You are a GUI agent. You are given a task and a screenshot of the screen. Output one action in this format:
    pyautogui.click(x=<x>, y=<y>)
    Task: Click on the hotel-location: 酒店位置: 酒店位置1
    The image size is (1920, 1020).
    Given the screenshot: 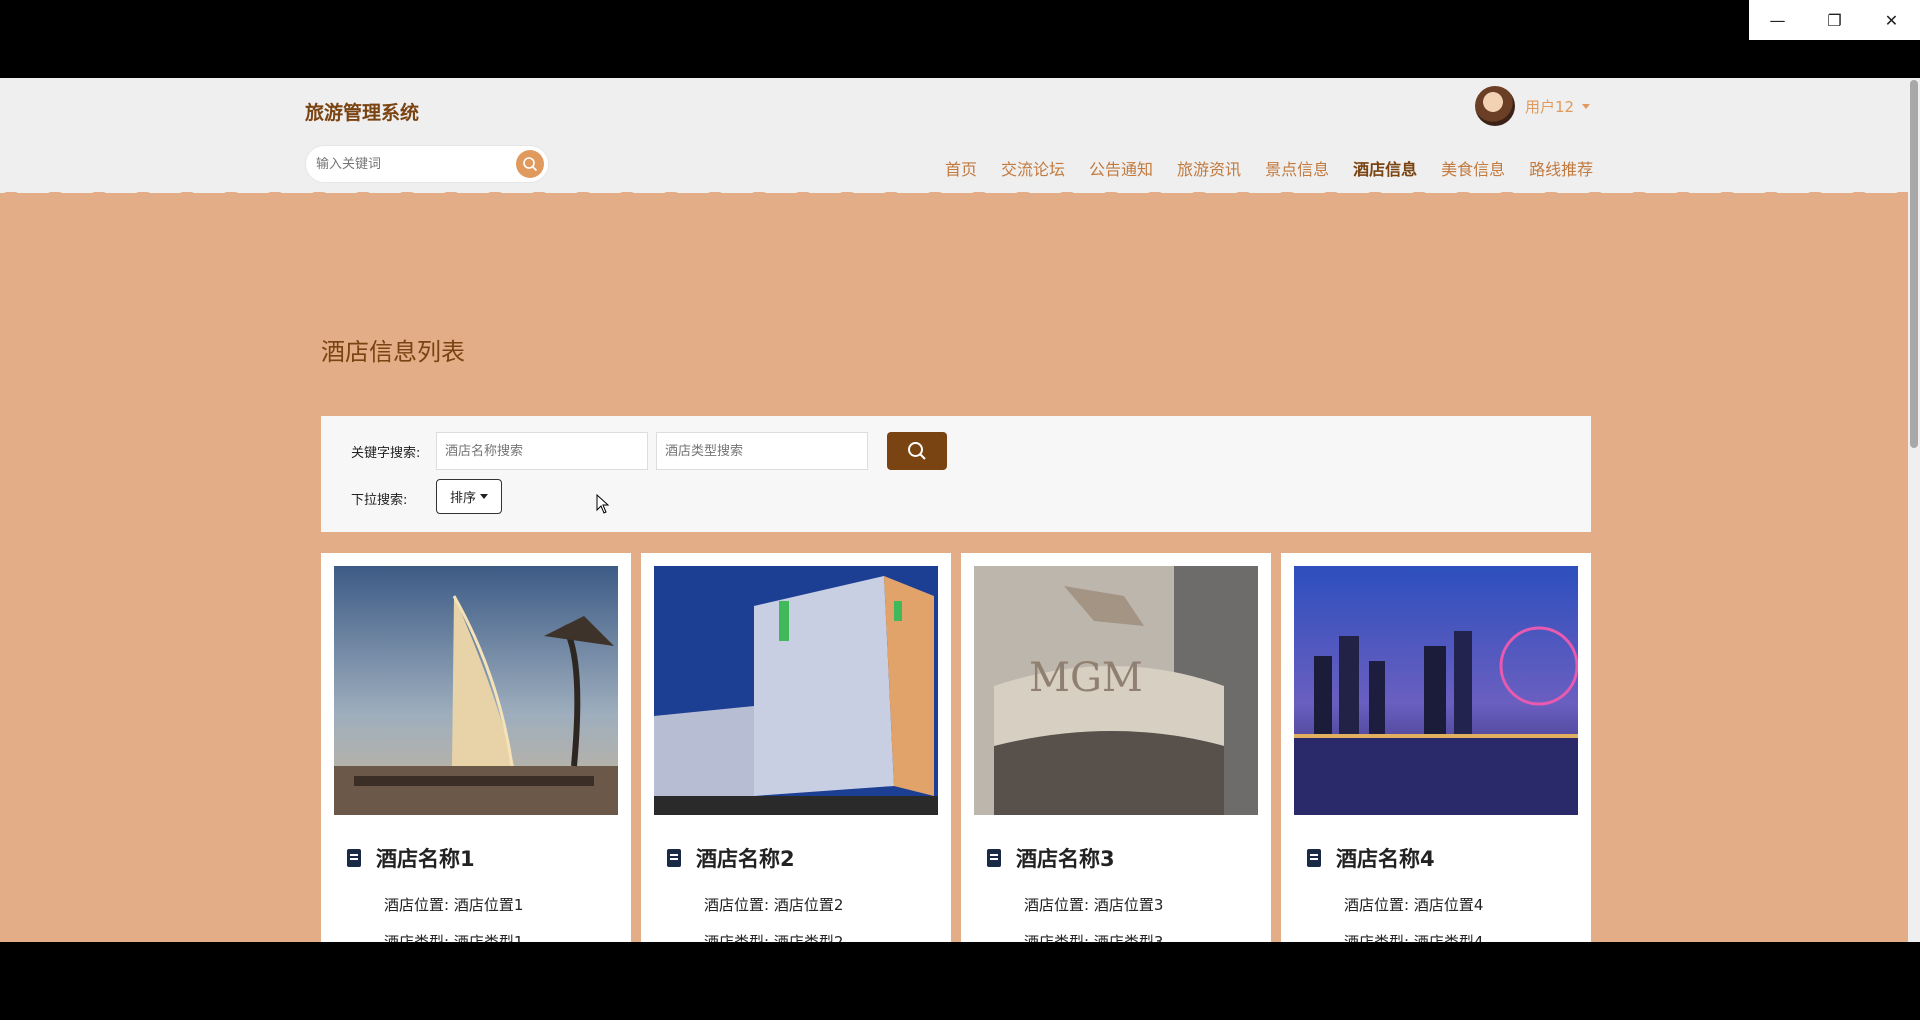 What is the action you would take?
    pyautogui.click(x=454, y=905)
    